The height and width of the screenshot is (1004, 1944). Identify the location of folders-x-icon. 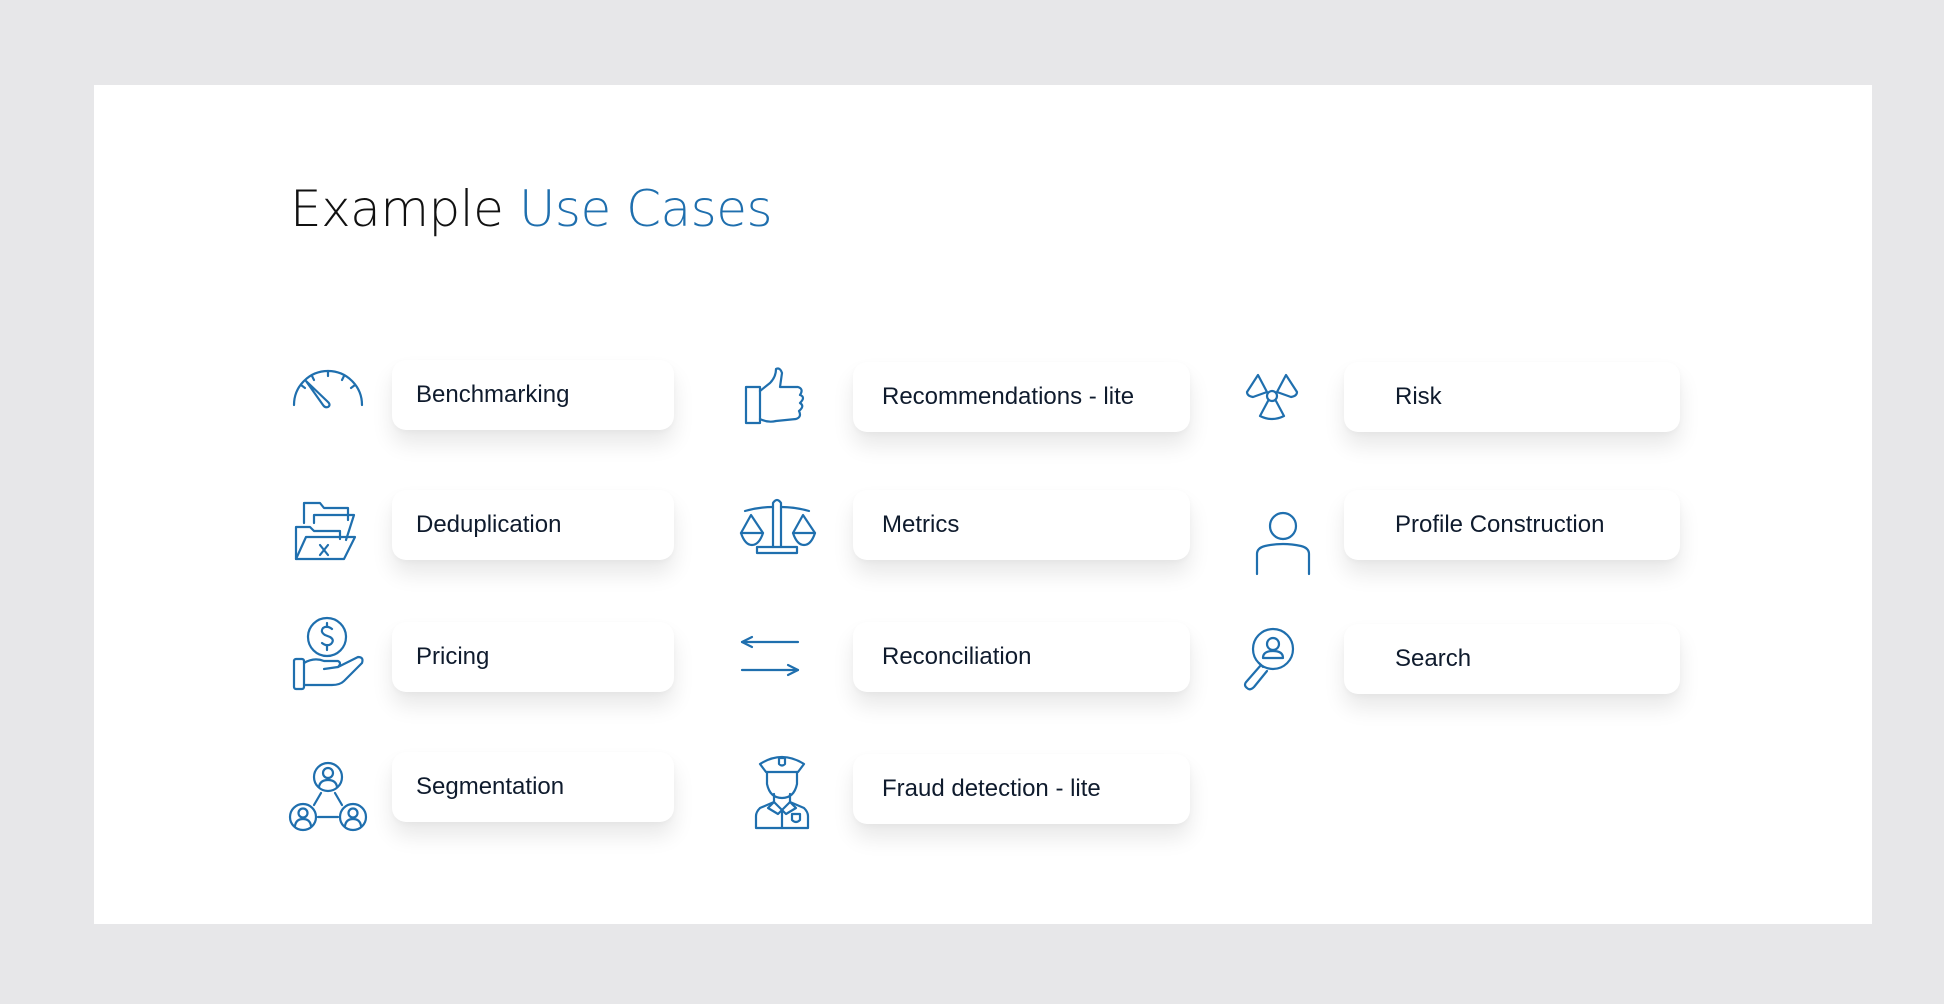
(330, 535).